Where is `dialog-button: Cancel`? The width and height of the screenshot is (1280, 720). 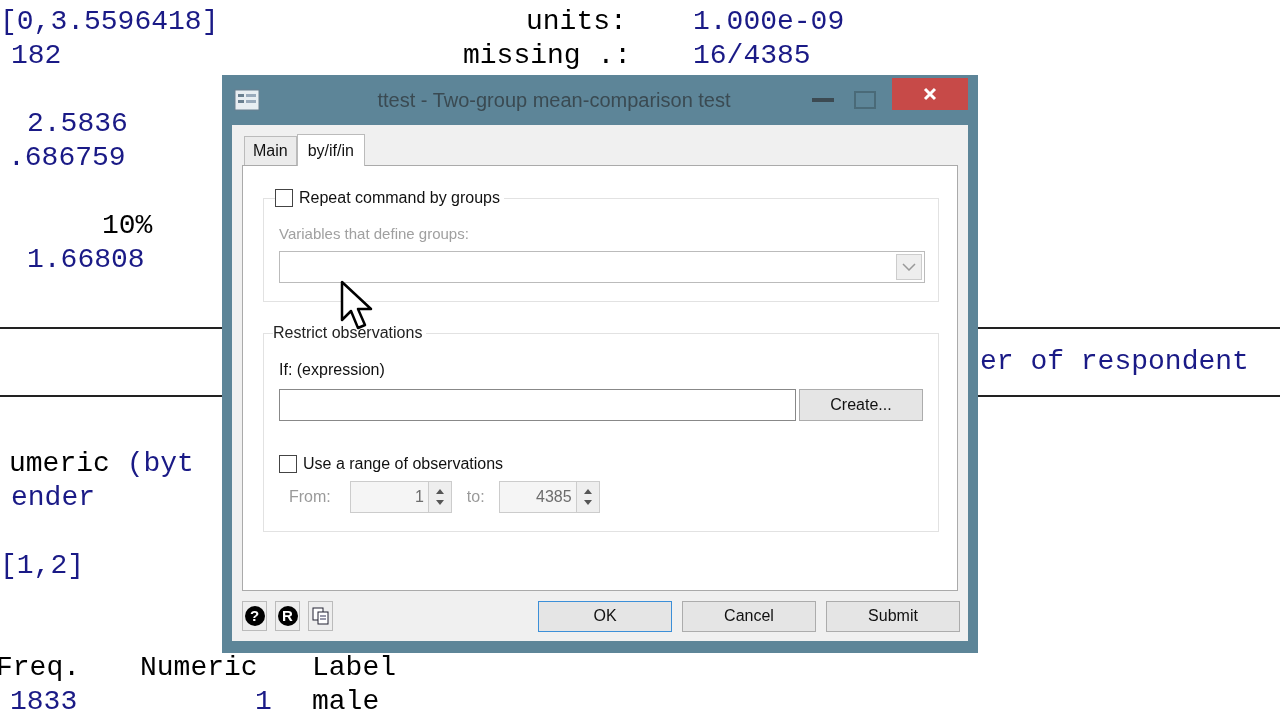 dialog-button: Cancel is located at coordinates (749, 616).